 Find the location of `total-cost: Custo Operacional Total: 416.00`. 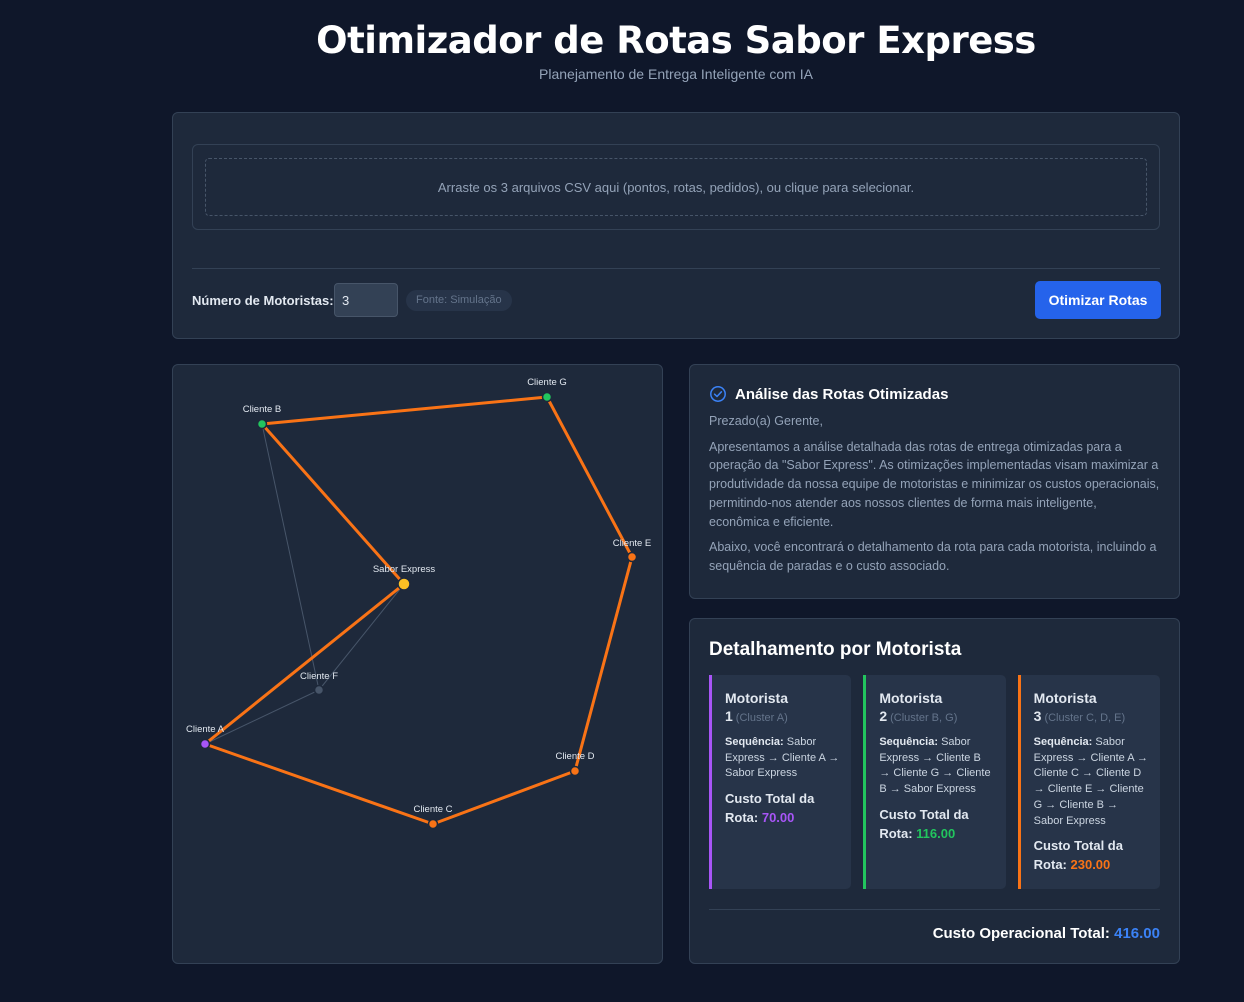

total-cost: Custo Operacional Total: 416.00 is located at coordinates (934, 933).